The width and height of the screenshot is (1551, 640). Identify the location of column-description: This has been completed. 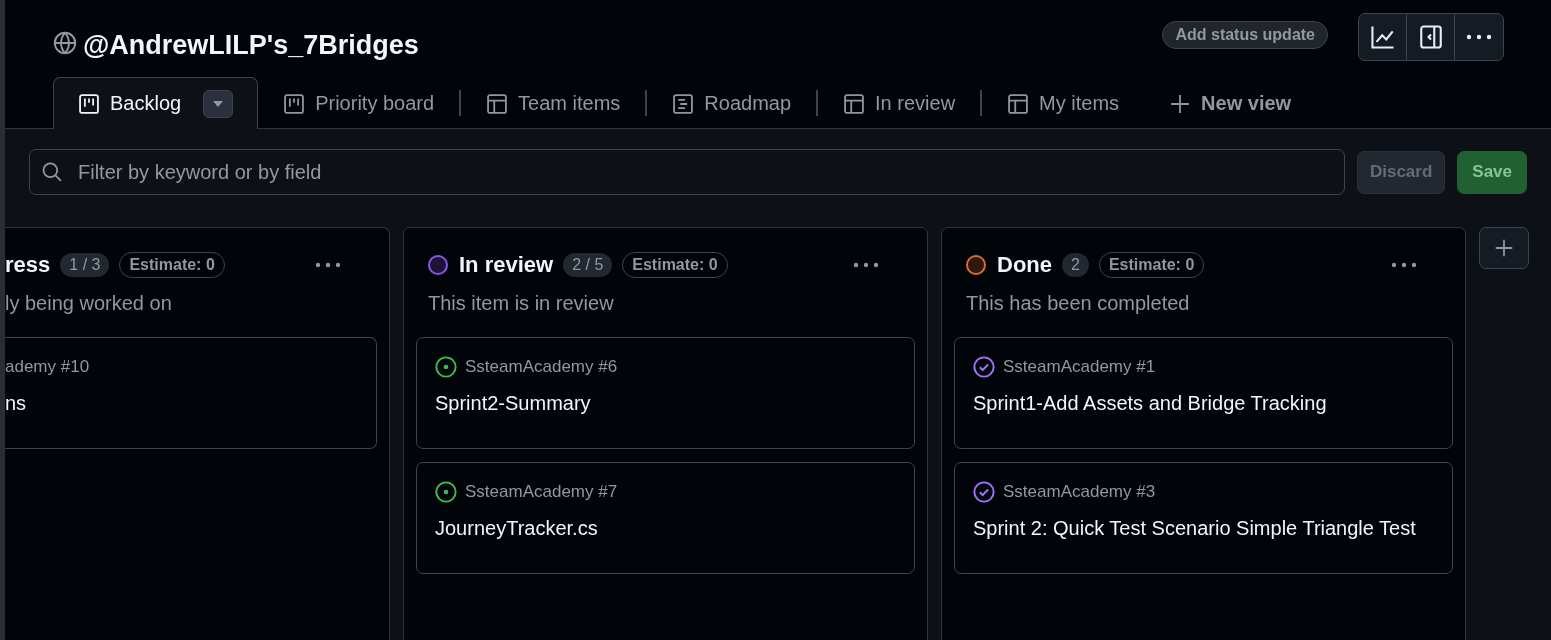
(1078, 303).